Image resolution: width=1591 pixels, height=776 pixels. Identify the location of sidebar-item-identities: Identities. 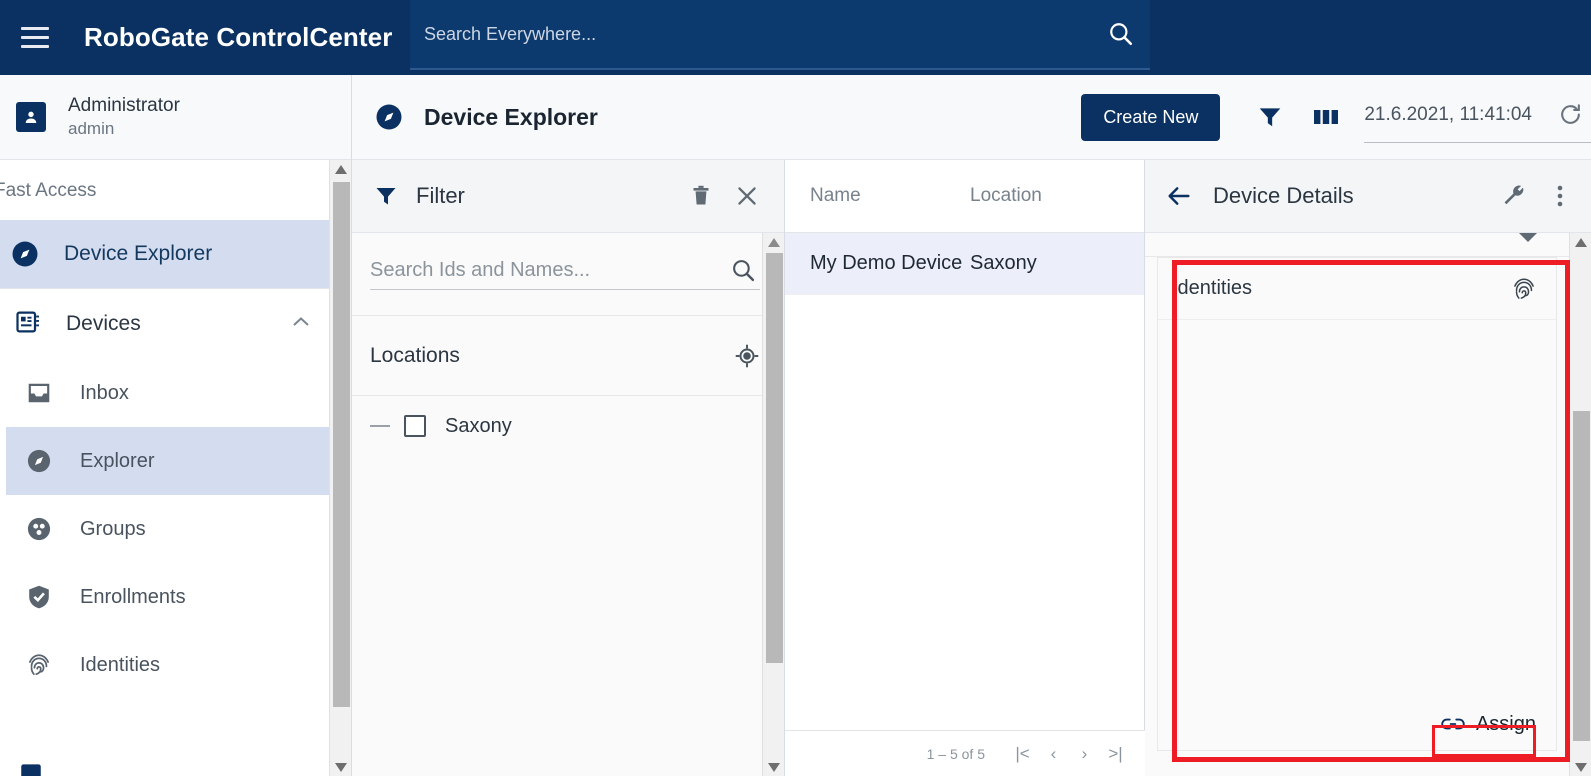
(178, 665).